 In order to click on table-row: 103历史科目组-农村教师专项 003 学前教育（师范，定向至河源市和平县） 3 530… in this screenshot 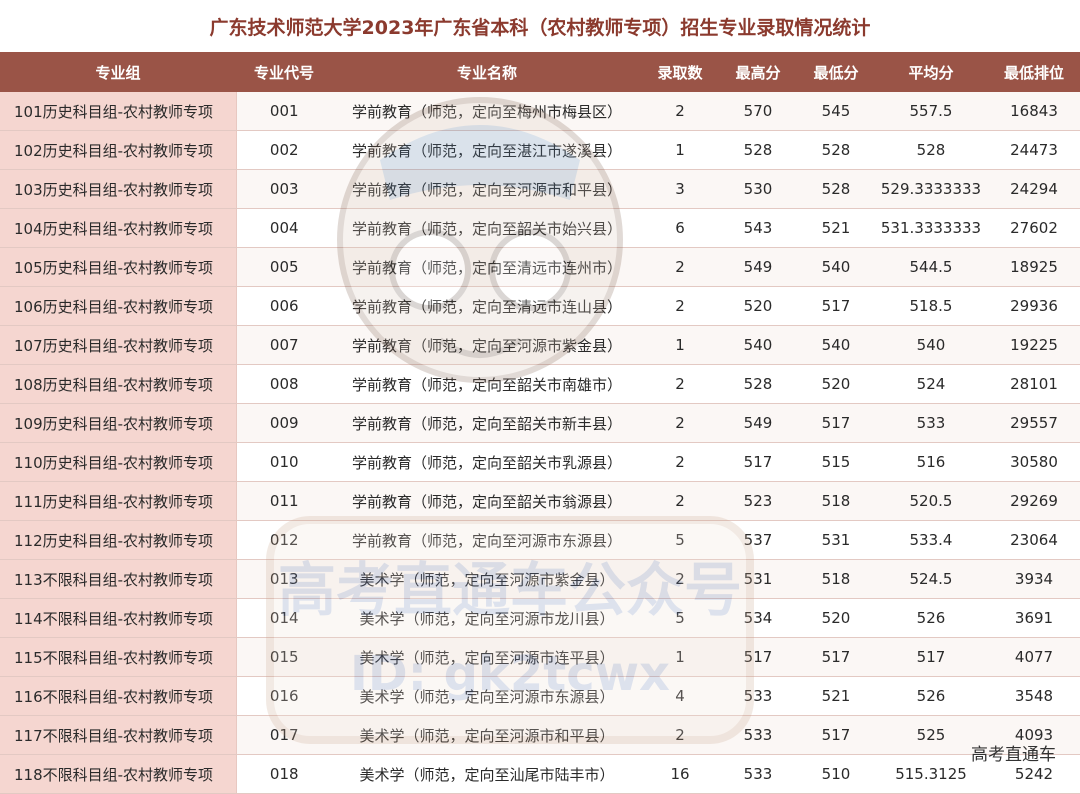, I will do `click(540, 189)`.